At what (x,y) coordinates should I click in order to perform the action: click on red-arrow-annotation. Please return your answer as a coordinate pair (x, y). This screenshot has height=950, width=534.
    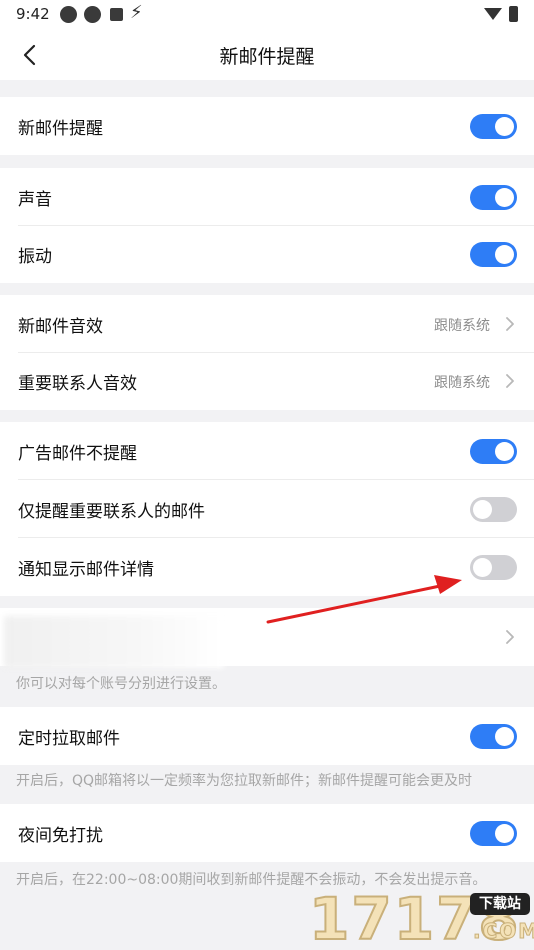
    Looking at the image, I should click on (364, 599).